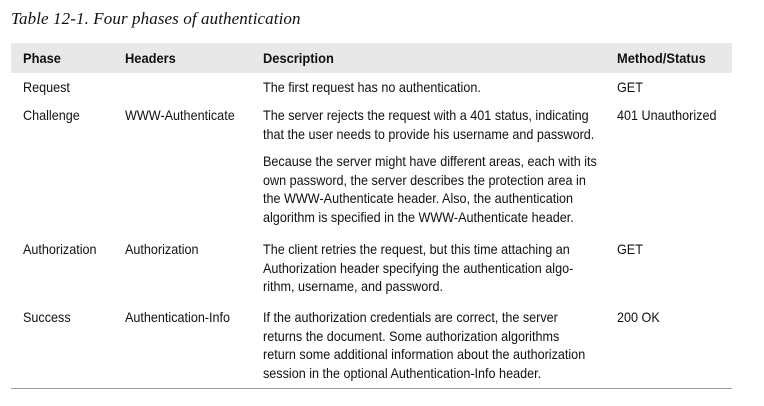 The image size is (764, 406). What do you see at coordinates (638, 317) in the screenshot?
I see `method-status-cell: 200 OK` at bounding box center [638, 317].